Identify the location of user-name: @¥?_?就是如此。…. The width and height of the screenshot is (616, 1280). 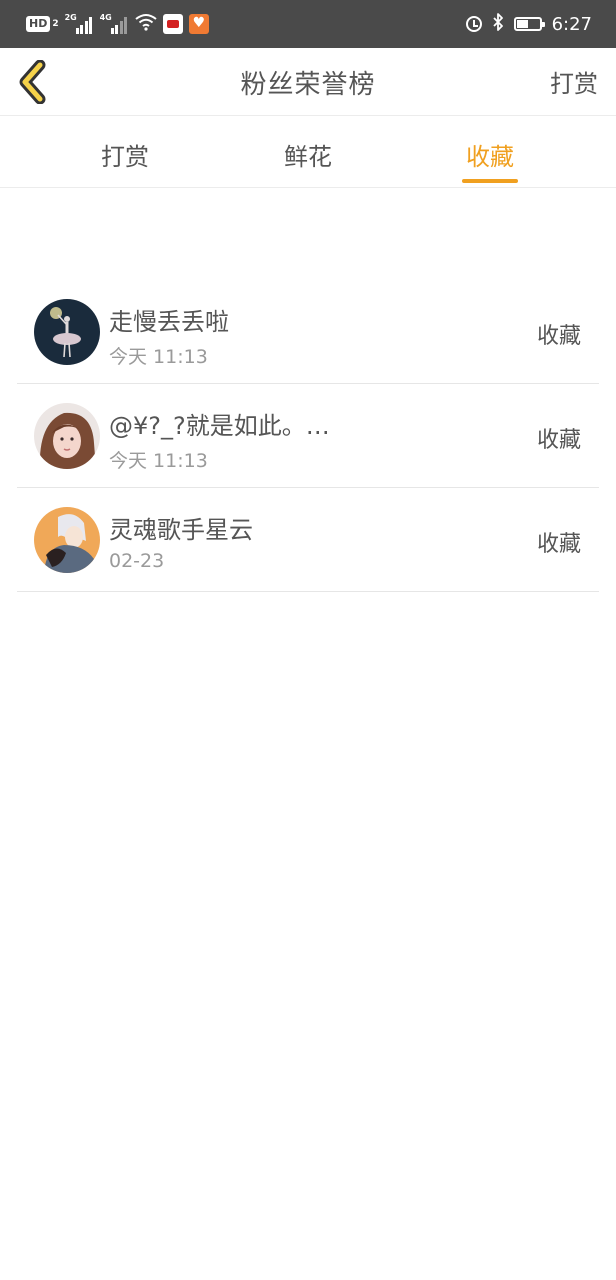
(219, 426).